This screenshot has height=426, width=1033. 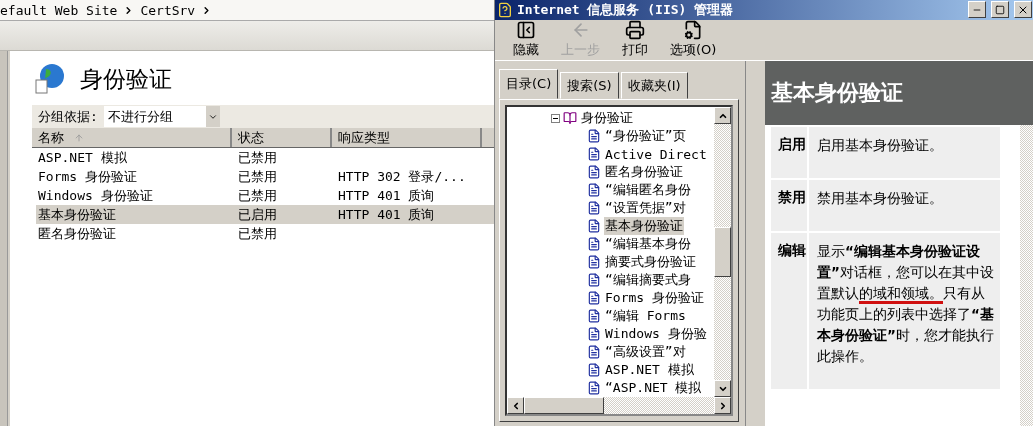 What do you see at coordinates (607, 118) in the screenshot?
I see `tree-item: 身份验证` at bounding box center [607, 118].